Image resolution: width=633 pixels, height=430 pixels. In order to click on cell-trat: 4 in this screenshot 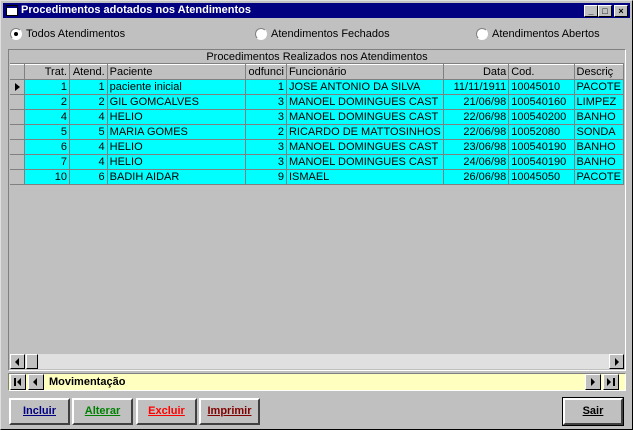, I will do `click(47, 117)`.